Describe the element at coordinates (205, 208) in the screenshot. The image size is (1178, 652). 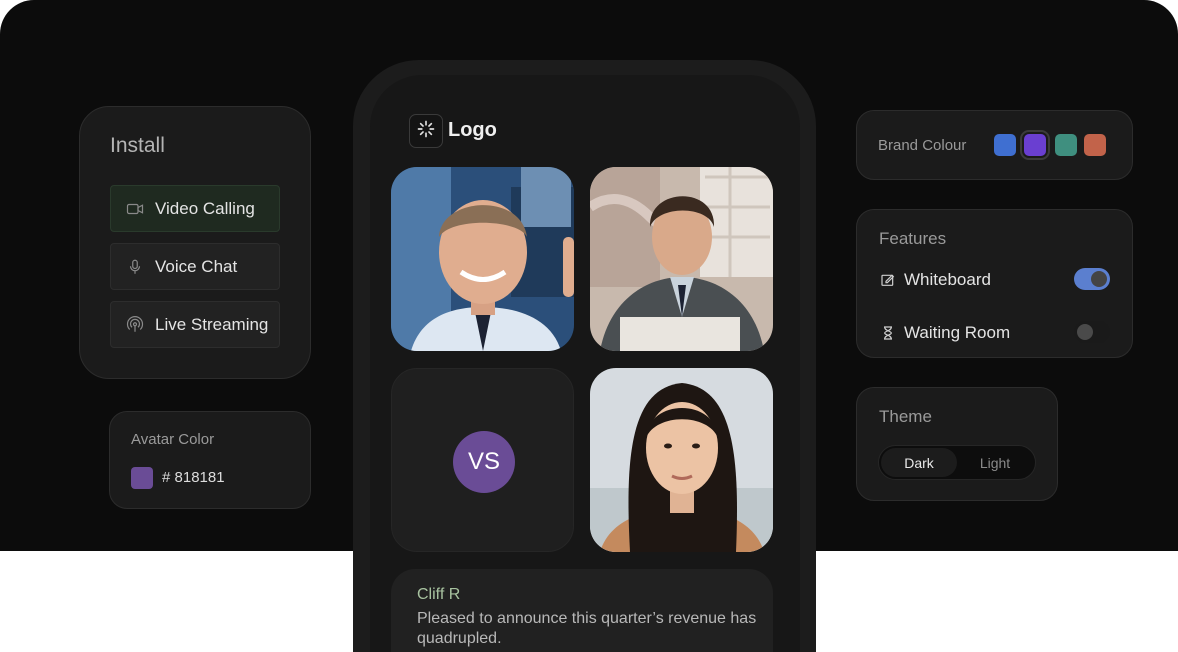
I see `install-item-label: Video Calling` at that location.